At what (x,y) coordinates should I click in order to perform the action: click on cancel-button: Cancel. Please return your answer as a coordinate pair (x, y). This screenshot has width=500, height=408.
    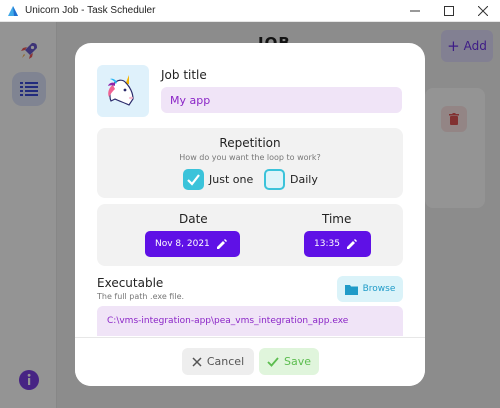
    Looking at the image, I should click on (218, 361).